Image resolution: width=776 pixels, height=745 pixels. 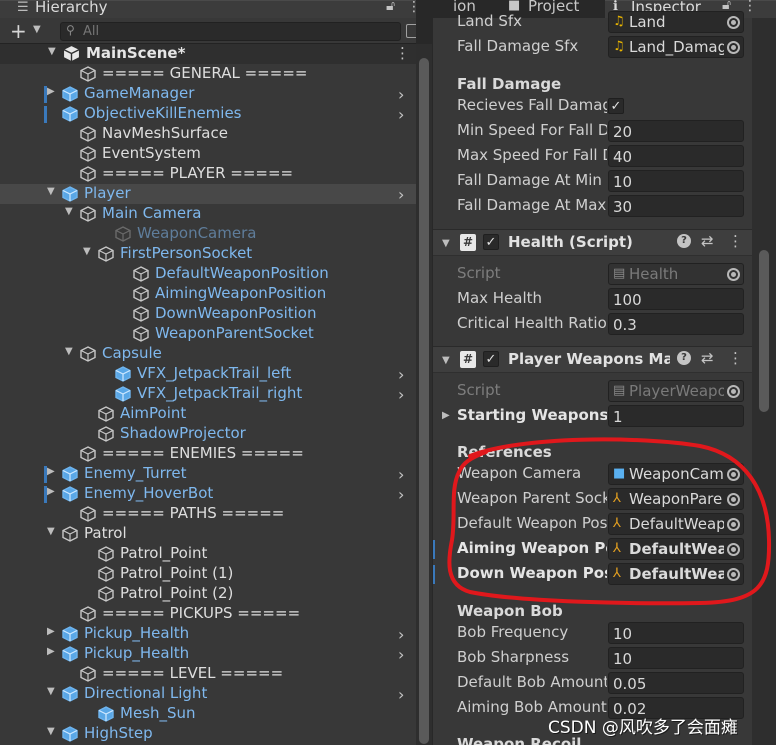 What do you see at coordinates (592, 242) in the screenshot?
I see `component-header-health: ▼ # ✓ Health (Script) ? ⇄ ⋮` at bounding box center [592, 242].